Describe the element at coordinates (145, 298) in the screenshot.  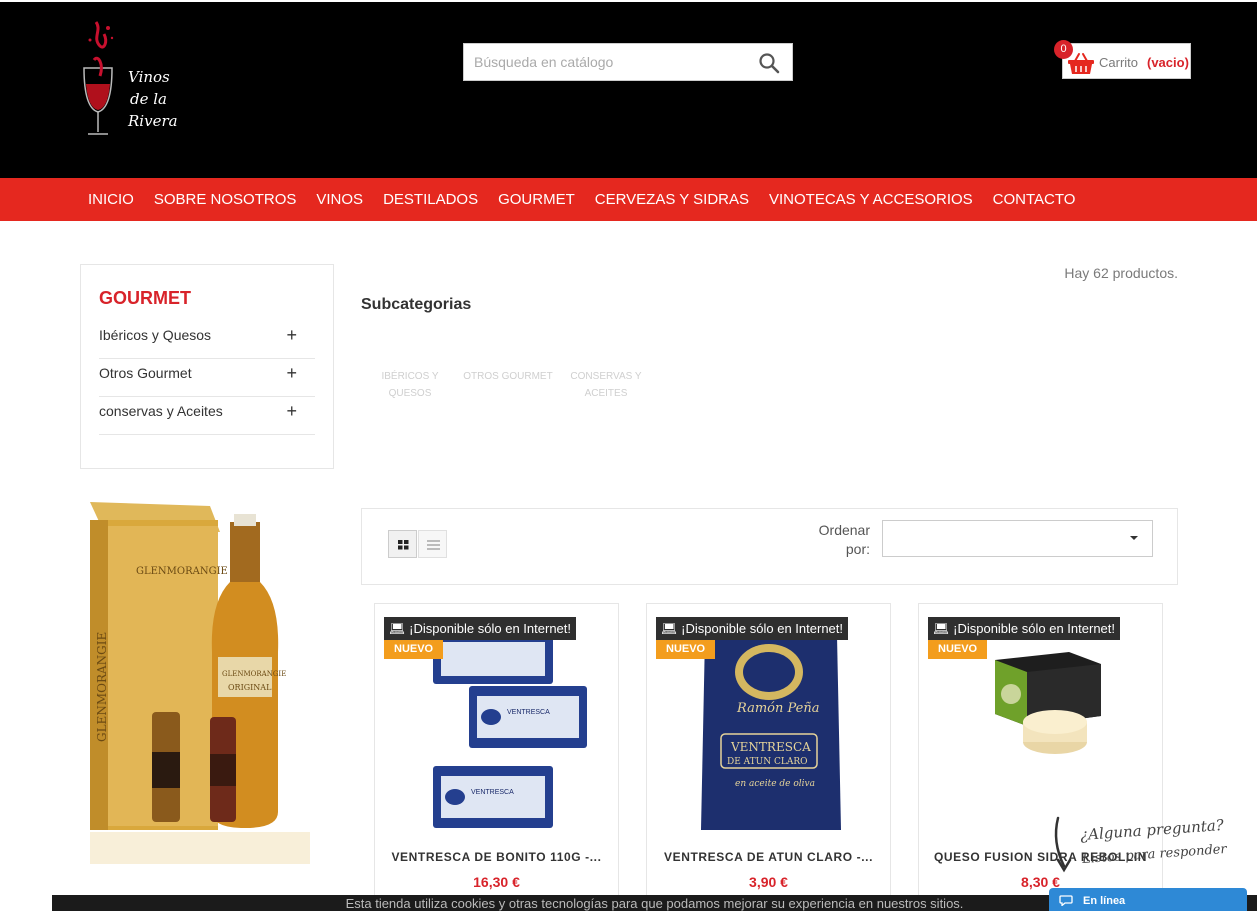
I see `sidebar-title: GOURMET` at that location.